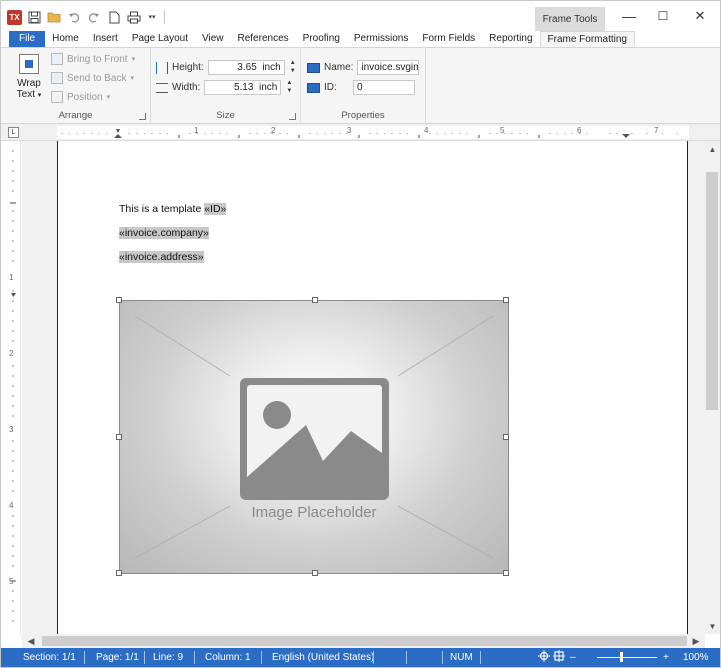 The height and width of the screenshot is (668, 721). Describe the element at coordinates (29, 64) in the screenshot. I see `wrap-text-icon` at that location.